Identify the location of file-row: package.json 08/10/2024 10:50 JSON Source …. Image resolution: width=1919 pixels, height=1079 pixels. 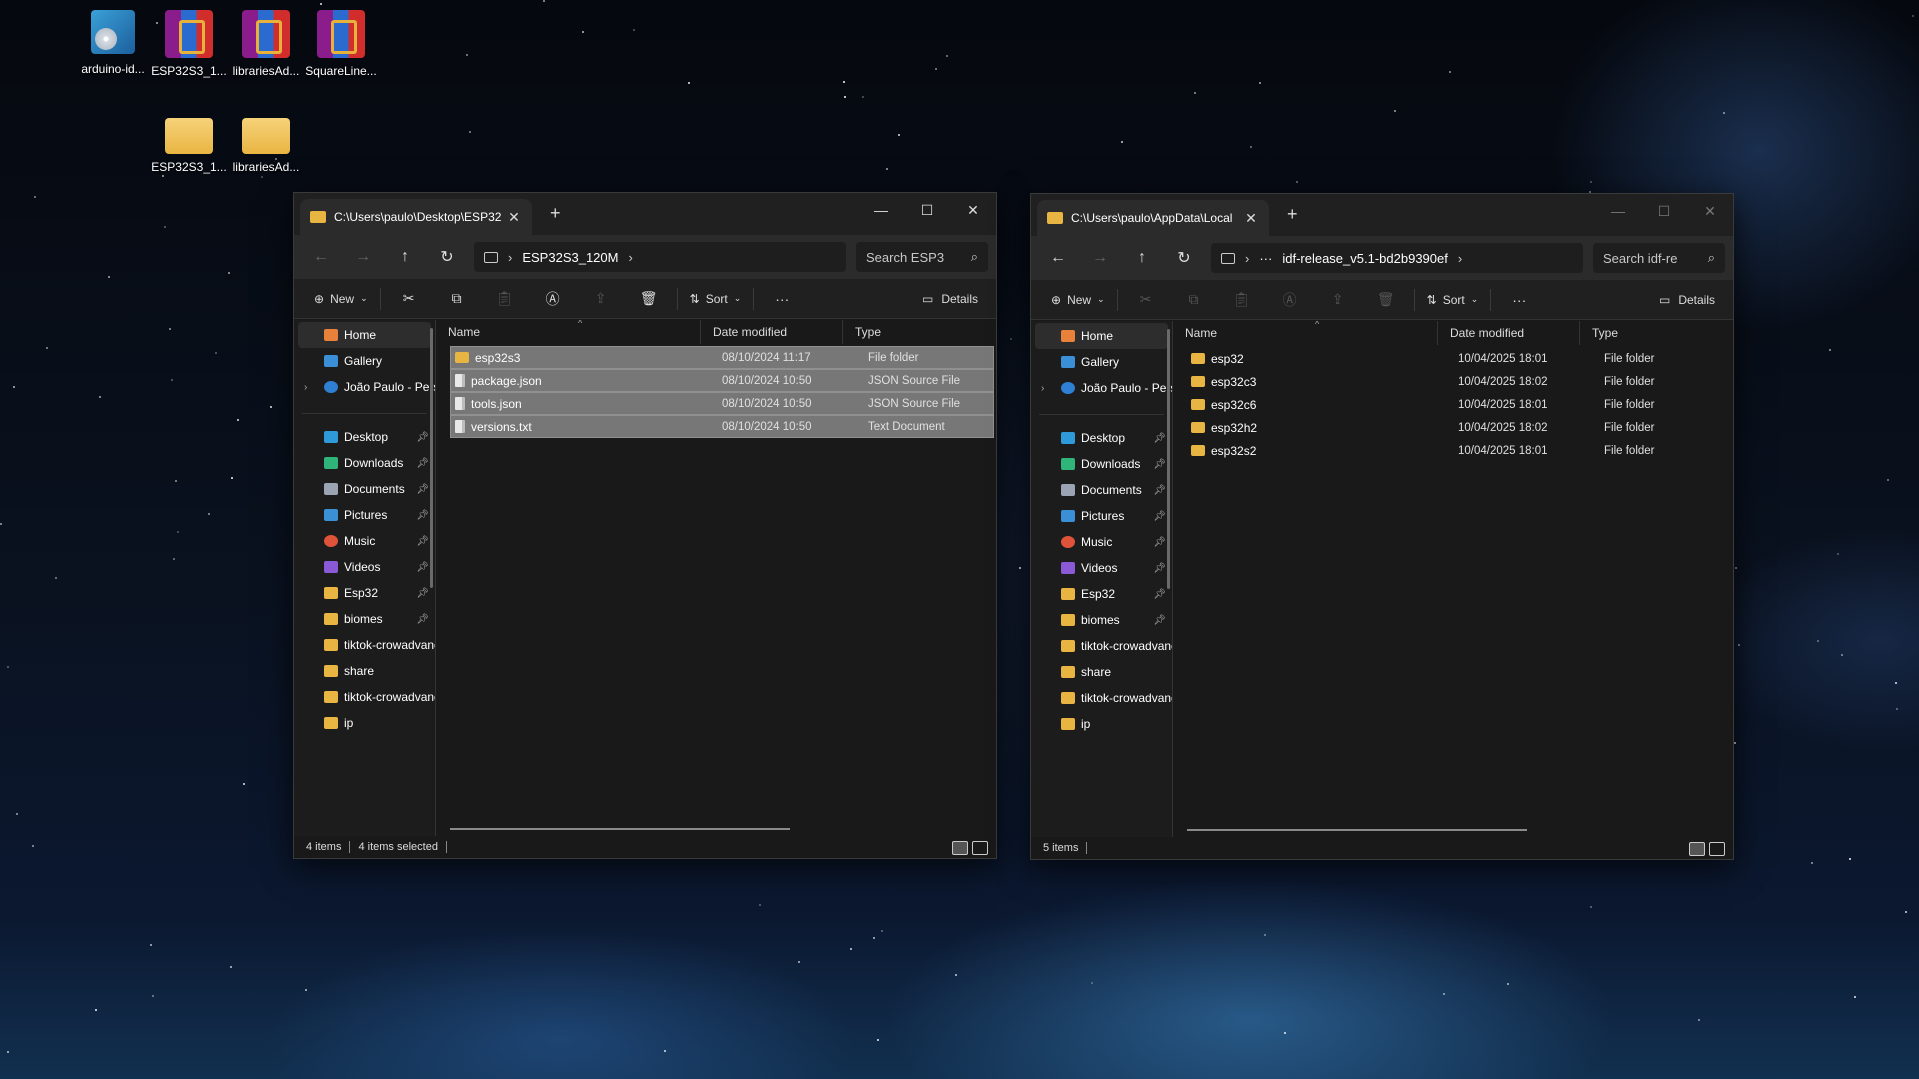
(722, 380).